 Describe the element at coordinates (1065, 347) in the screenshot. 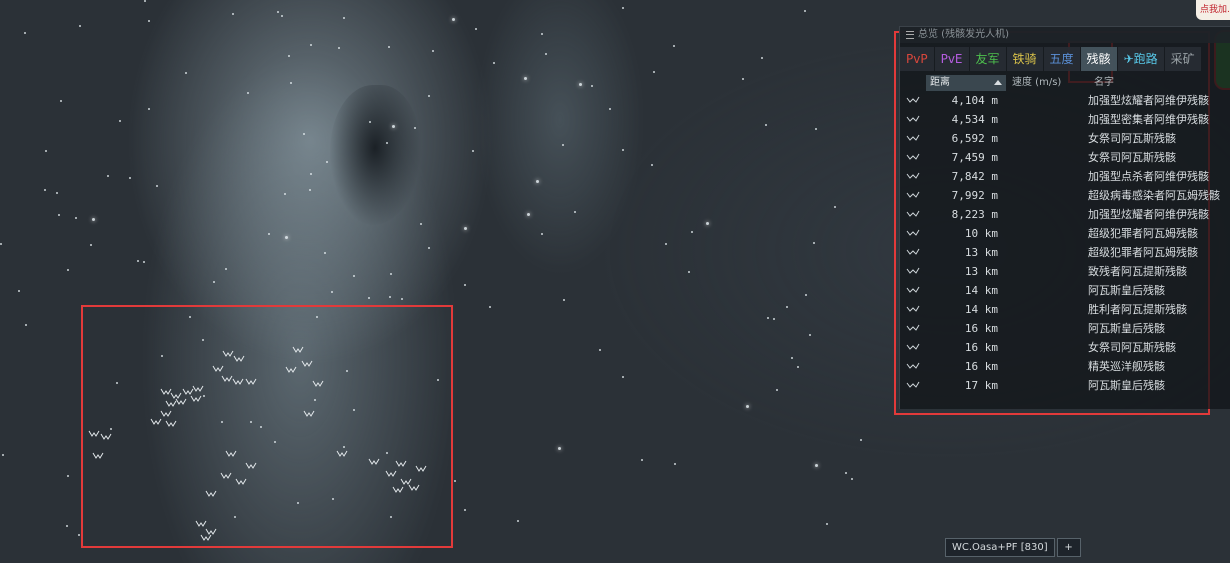

I see `table-row: 16 km 女祭司阿瓦斯残骸` at that location.